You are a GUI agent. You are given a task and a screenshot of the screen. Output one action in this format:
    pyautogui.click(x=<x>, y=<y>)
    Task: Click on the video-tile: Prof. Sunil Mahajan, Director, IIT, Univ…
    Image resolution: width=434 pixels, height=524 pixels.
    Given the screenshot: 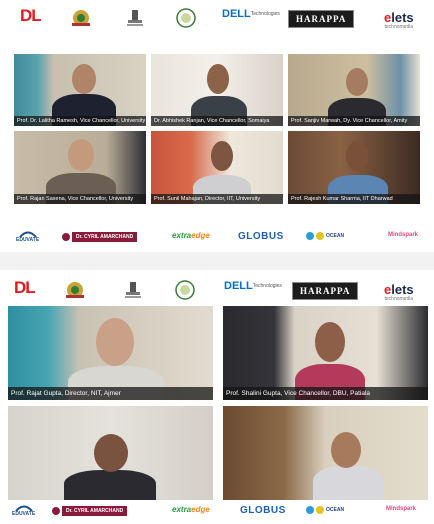 What is the action you would take?
    pyautogui.click(x=217, y=167)
    